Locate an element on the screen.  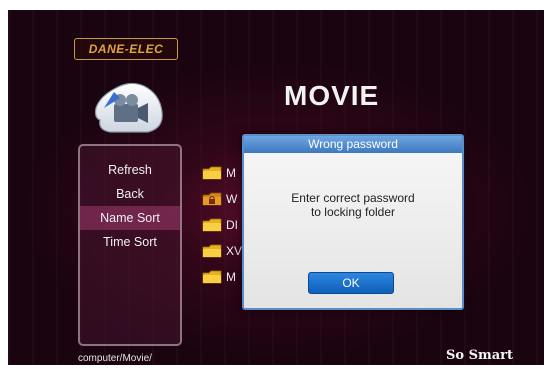
dialog-message-line-2: to locking folder is located at coordinates (353, 212).